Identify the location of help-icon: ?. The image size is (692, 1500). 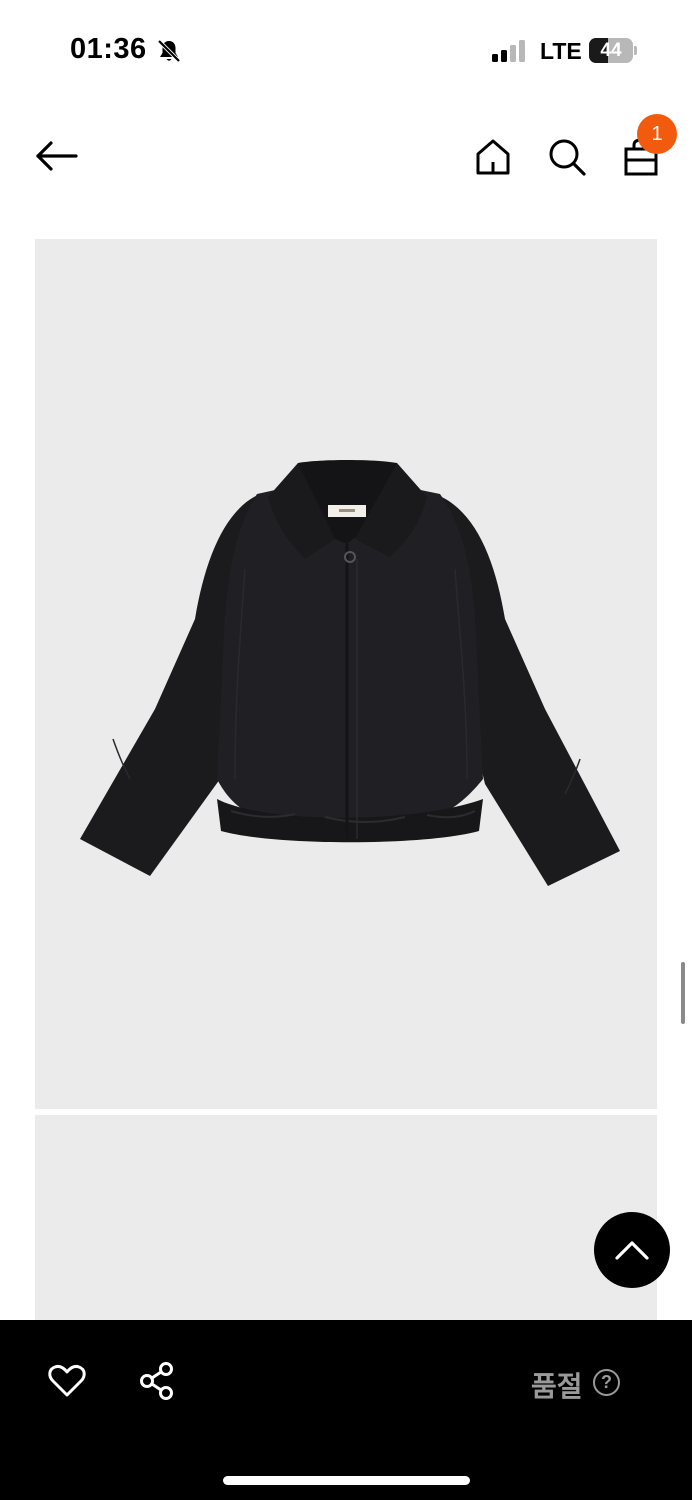
(606, 1382).